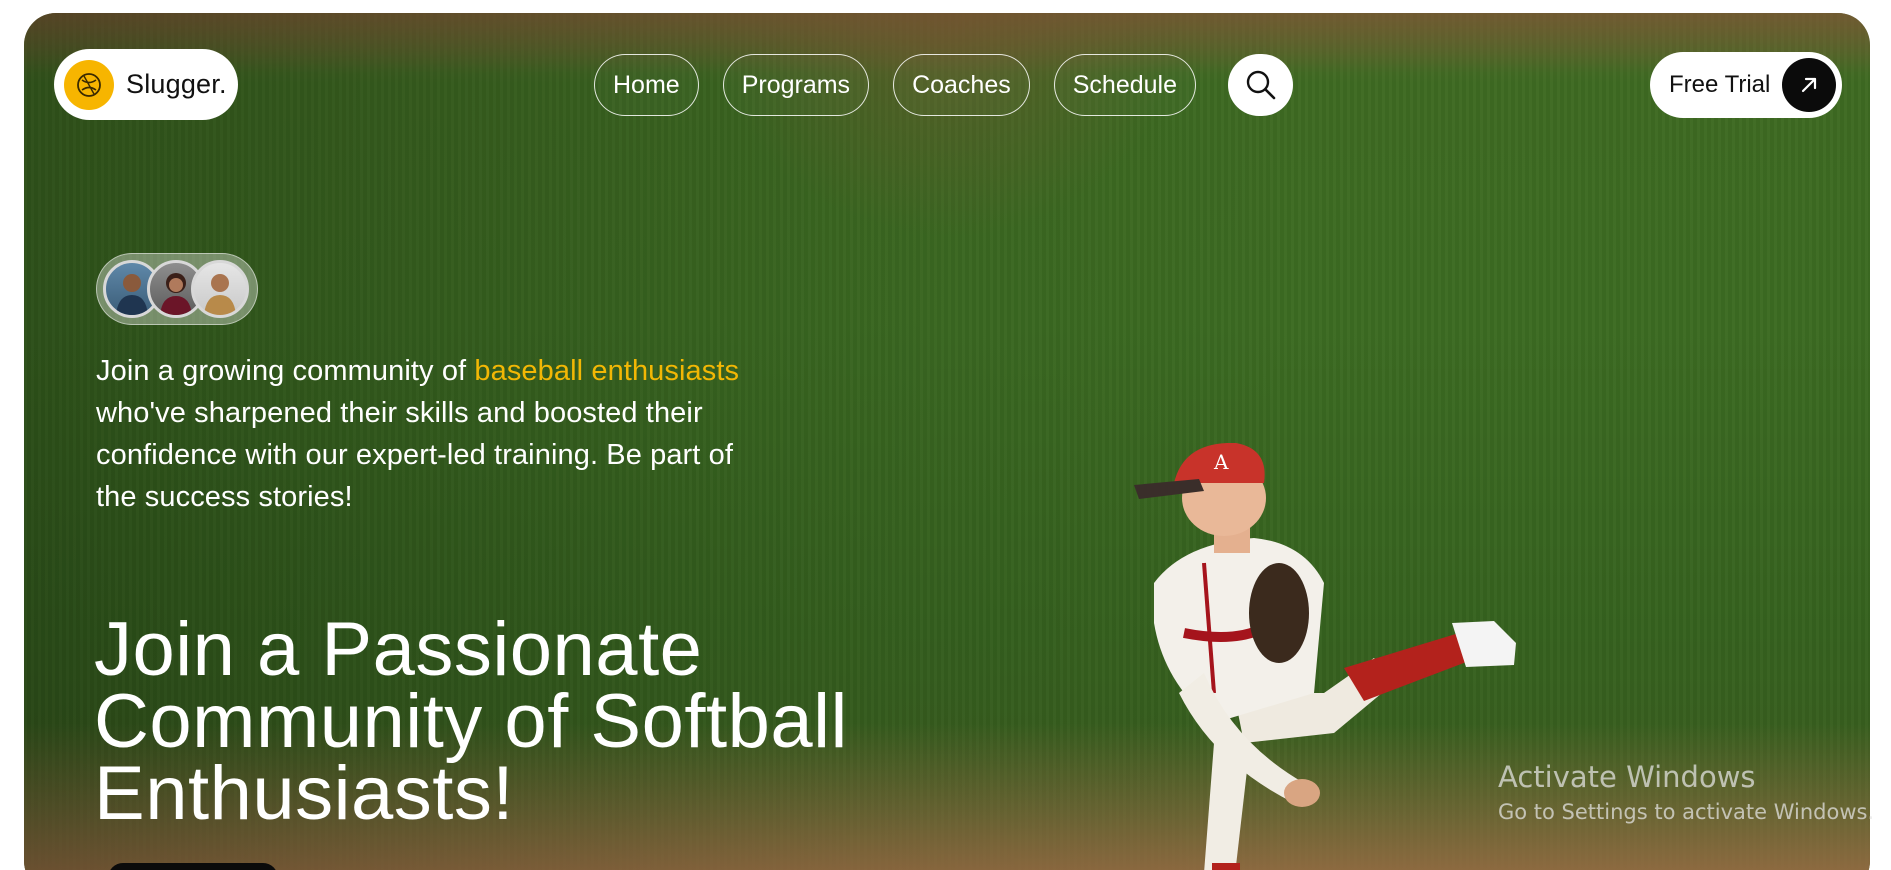  I want to click on free-trial-button: Free Trial, so click(1746, 85).